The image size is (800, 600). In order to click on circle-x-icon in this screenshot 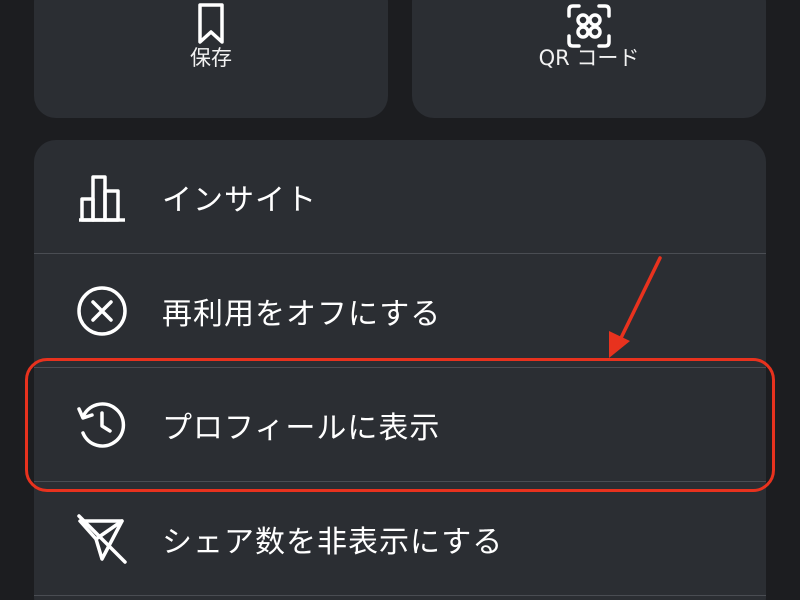, I will do `click(102, 311)`.